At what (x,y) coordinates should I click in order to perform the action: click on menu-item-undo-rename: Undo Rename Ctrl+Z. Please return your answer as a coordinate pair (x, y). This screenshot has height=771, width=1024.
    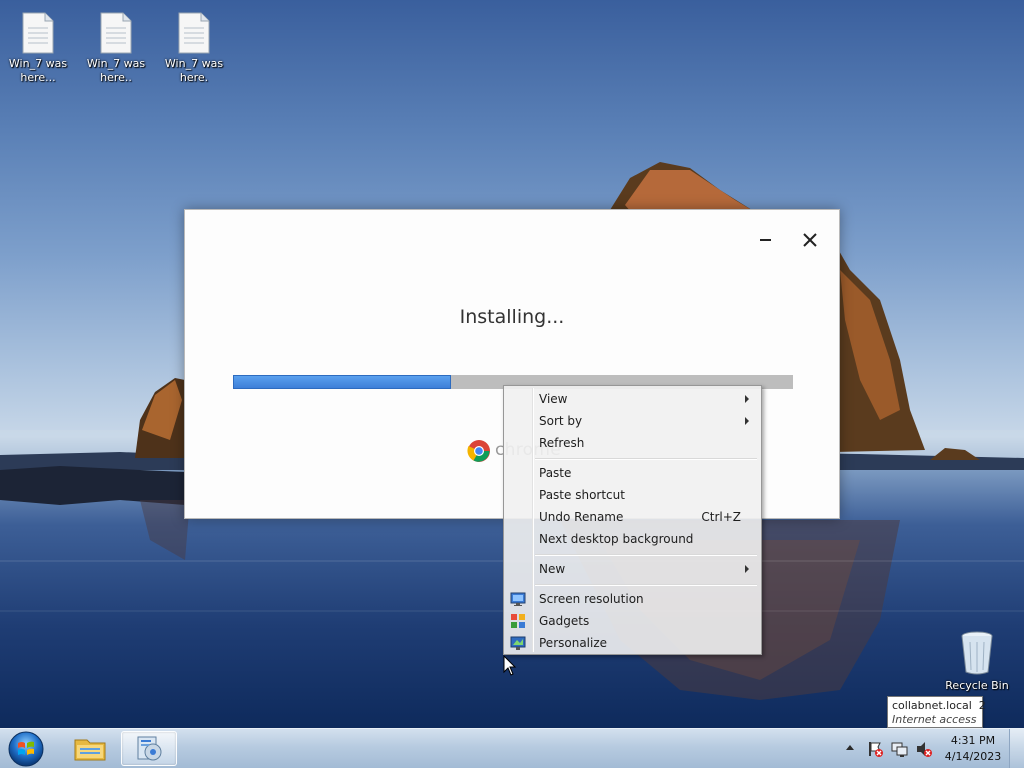
    Looking at the image, I should click on (632, 517).